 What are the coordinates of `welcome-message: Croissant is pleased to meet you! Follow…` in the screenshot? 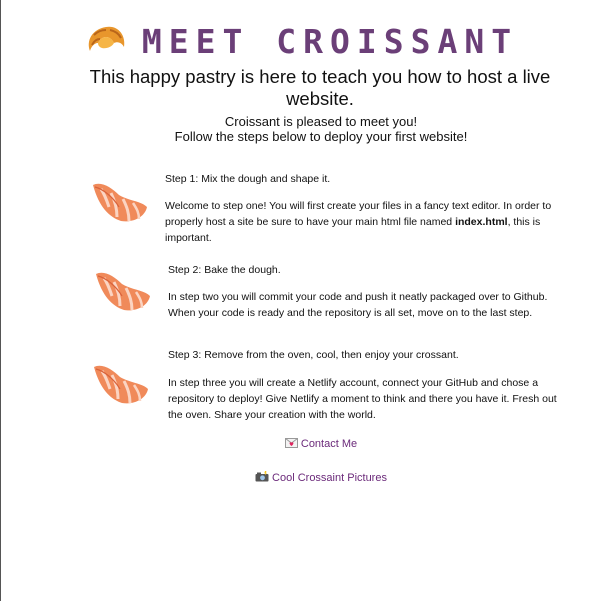 It's located at (301, 129).